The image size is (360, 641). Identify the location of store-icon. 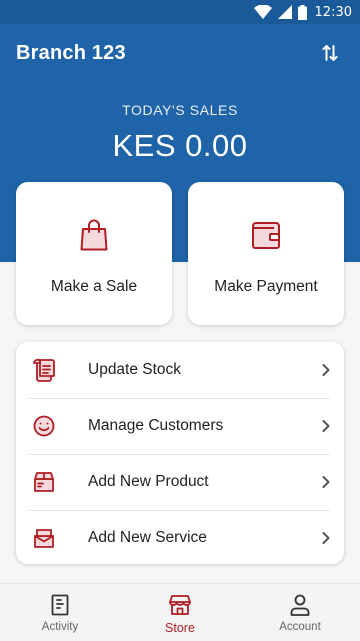
(180, 605).